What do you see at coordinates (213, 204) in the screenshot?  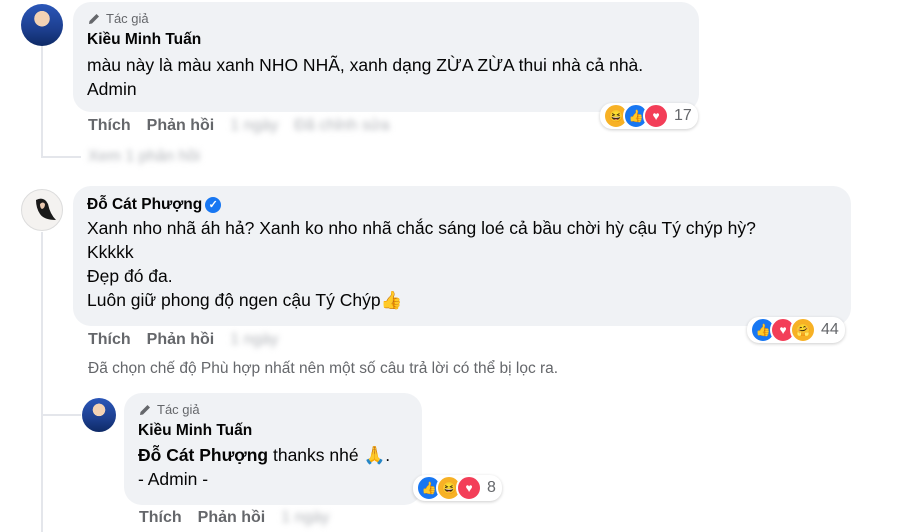 I see `verified-icon: ✓` at bounding box center [213, 204].